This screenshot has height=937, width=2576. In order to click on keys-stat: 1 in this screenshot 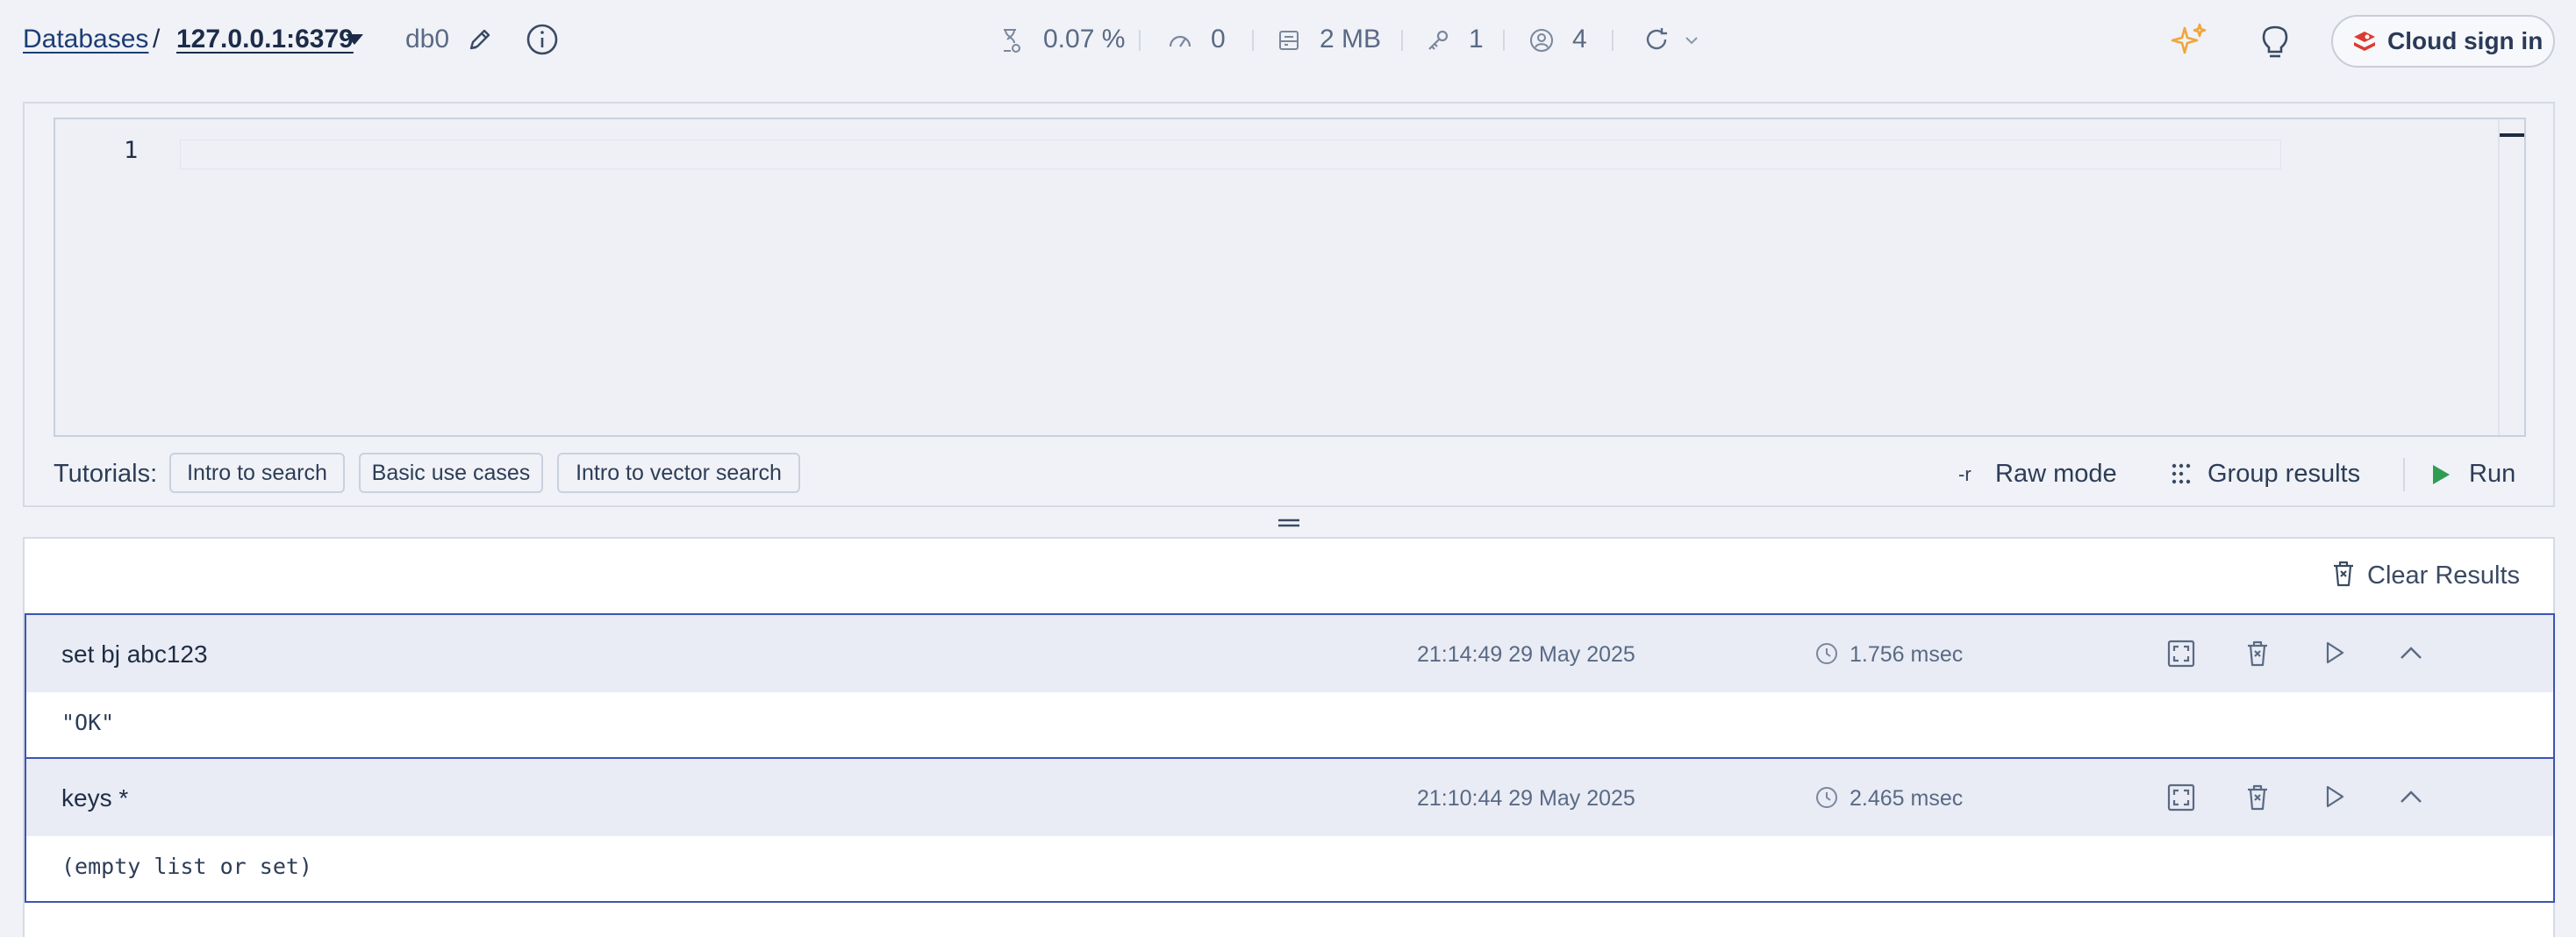, I will do `click(1476, 39)`.